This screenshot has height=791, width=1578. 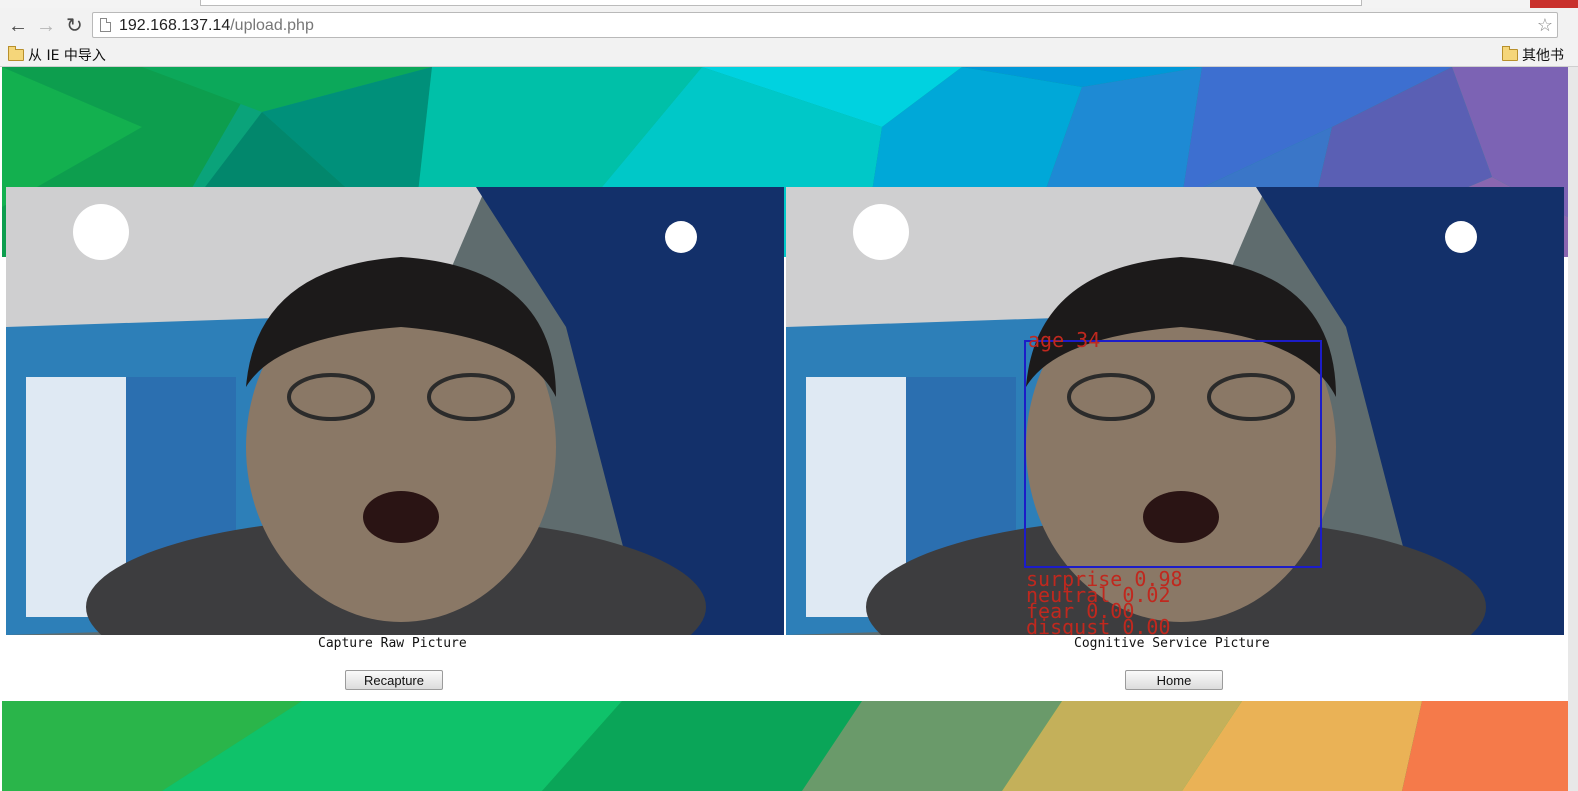 What do you see at coordinates (394, 680) in the screenshot?
I see `recapture-button: Recapture` at bounding box center [394, 680].